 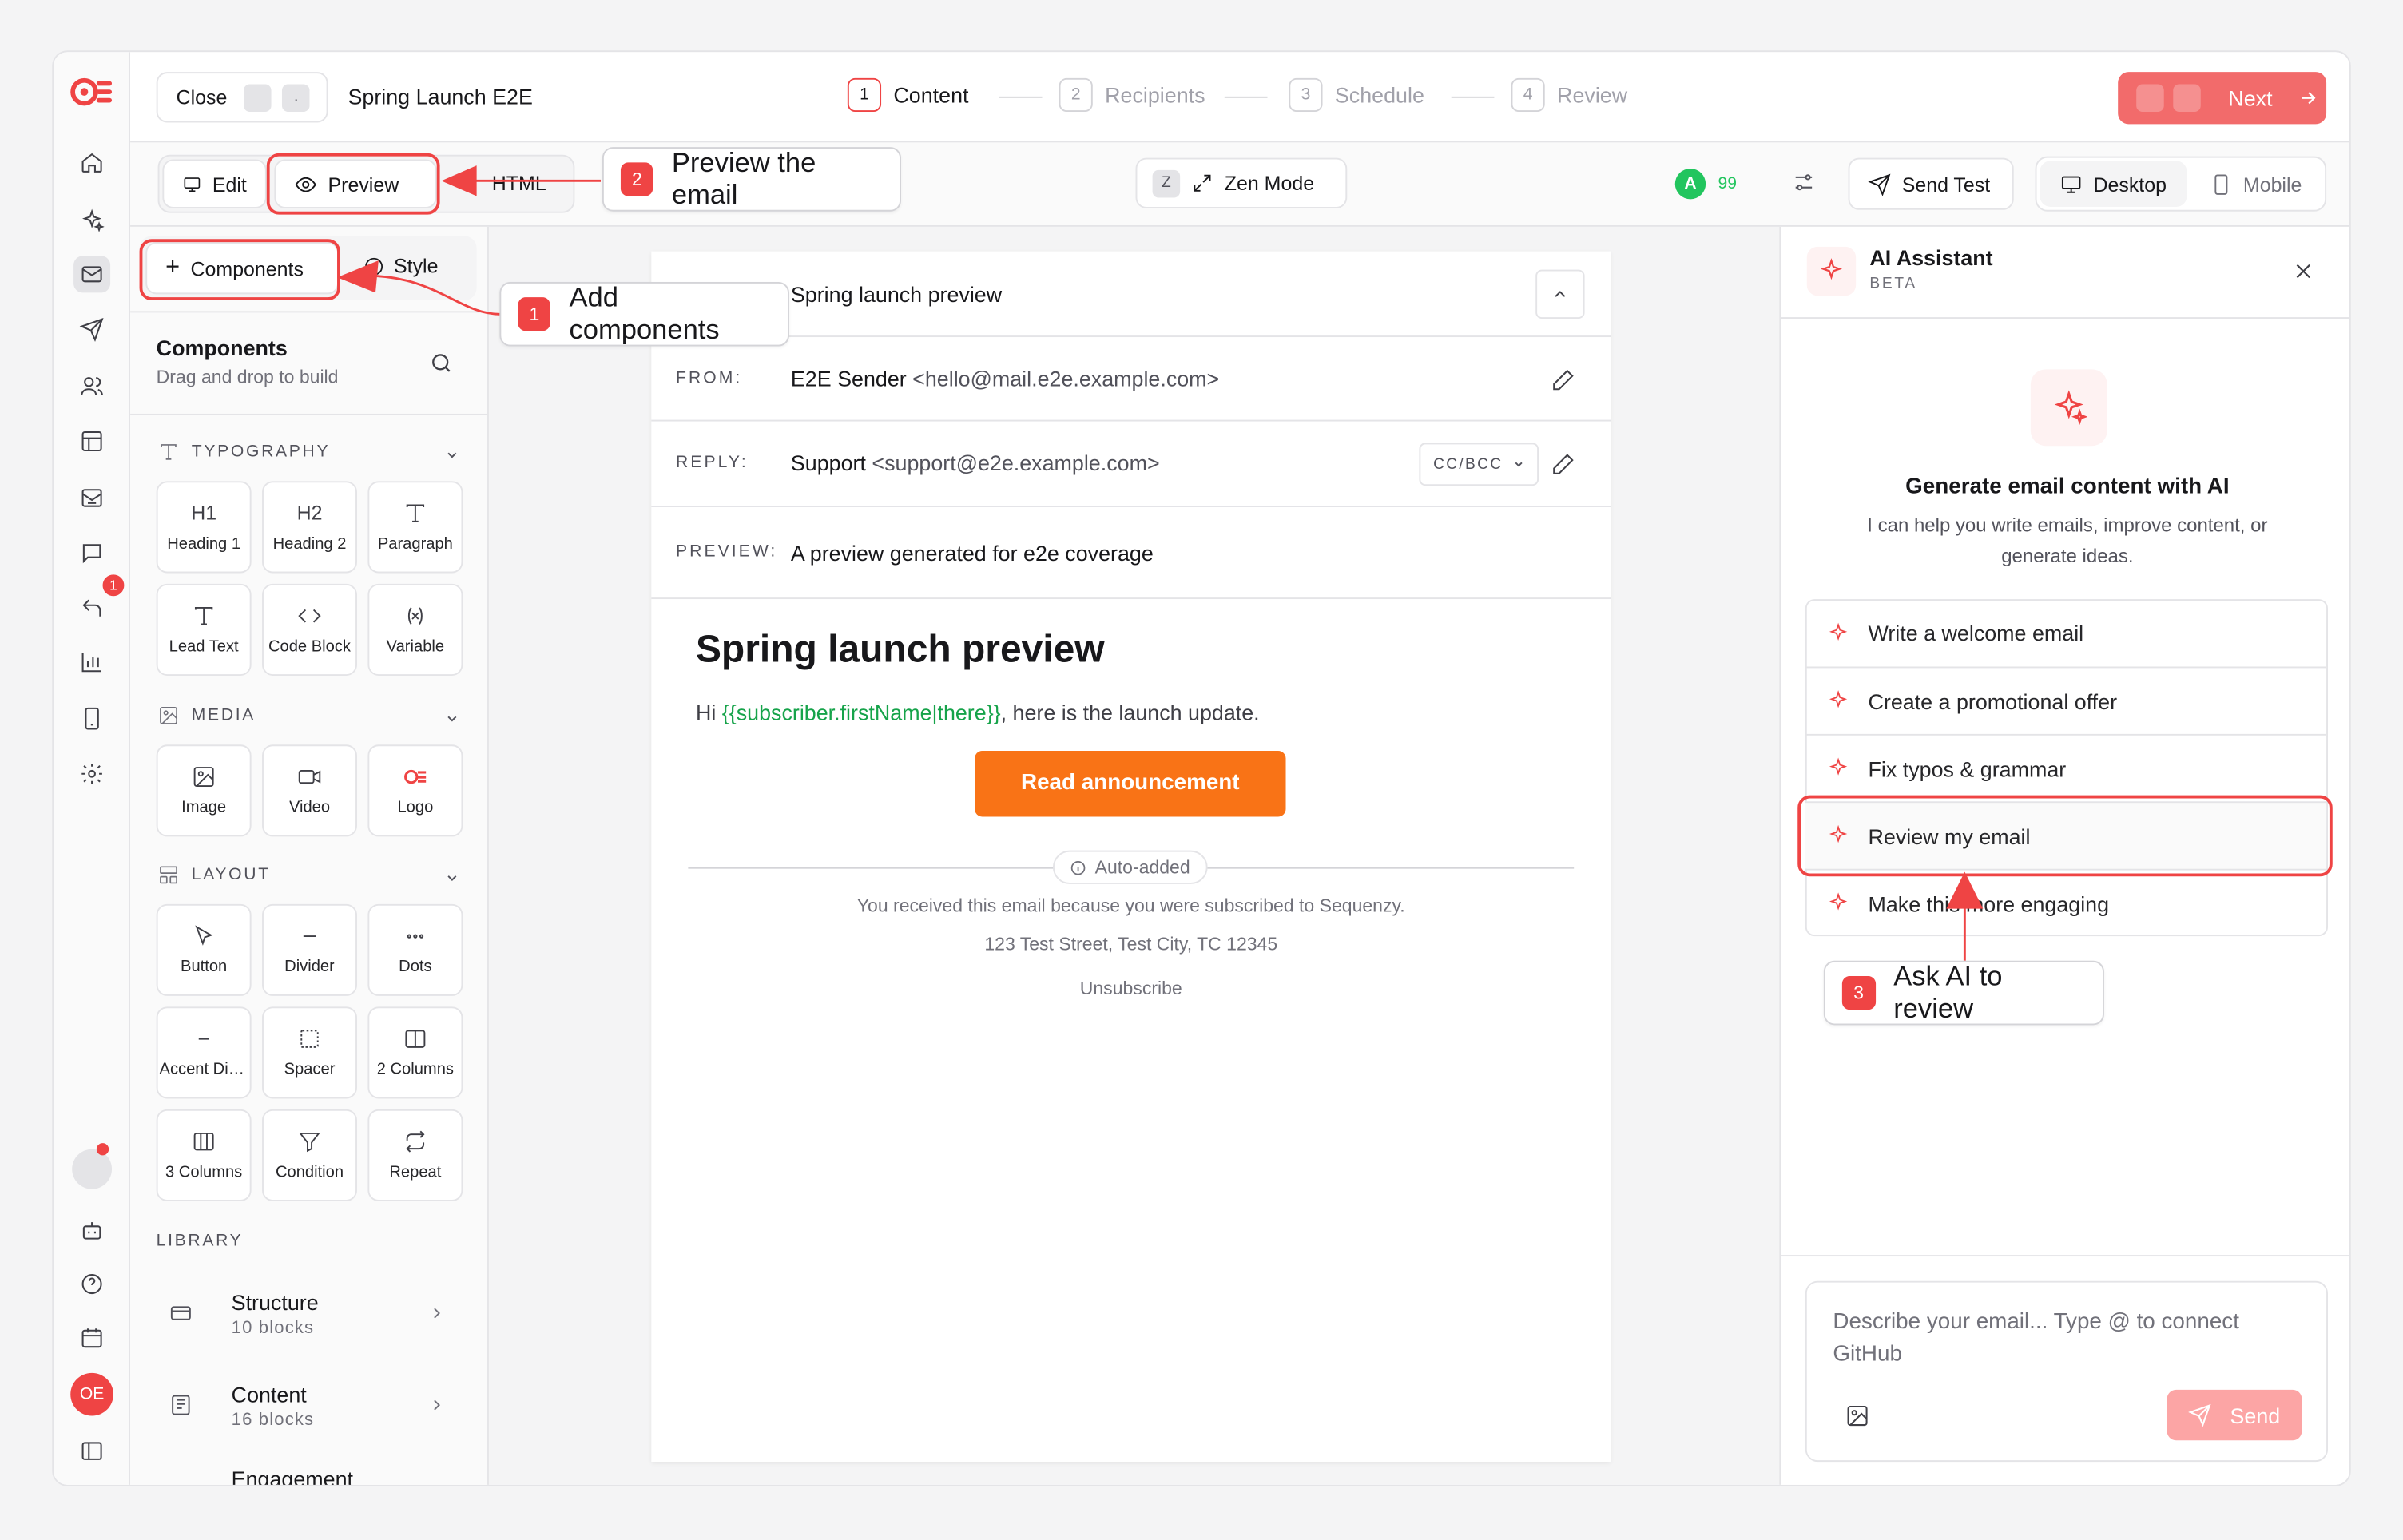 I want to click on suggestion-typos: Fix typos & grammar, so click(x=2066, y=767).